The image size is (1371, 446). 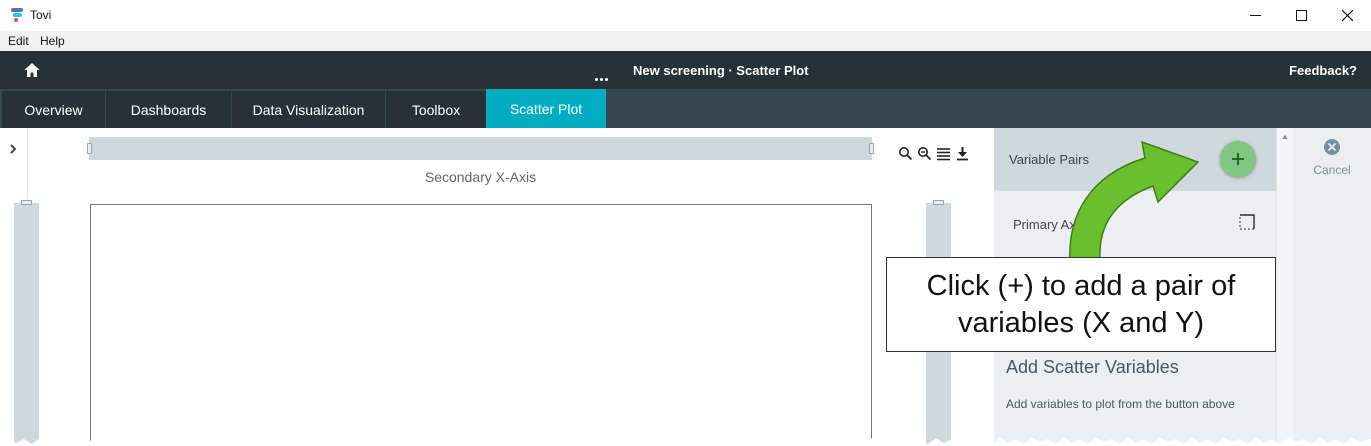 What do you see at coordinates (905, 153) in the screenshot?
I see `zoom-in-icon` at bounding box center [905, 153].